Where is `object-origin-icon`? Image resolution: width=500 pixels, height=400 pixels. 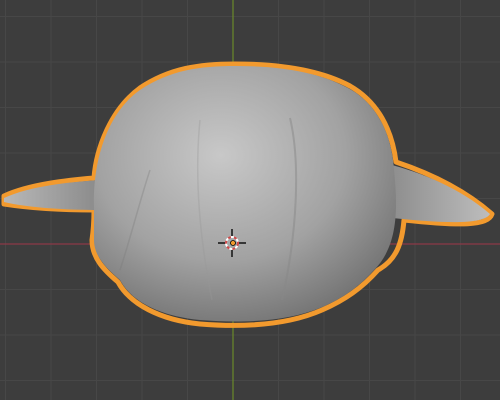
object-origin-icon is located at coordinates (233, 243).